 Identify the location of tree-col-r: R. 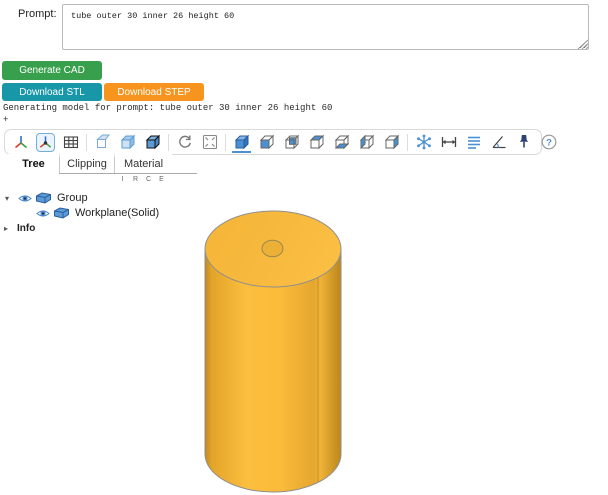
(135, 179).